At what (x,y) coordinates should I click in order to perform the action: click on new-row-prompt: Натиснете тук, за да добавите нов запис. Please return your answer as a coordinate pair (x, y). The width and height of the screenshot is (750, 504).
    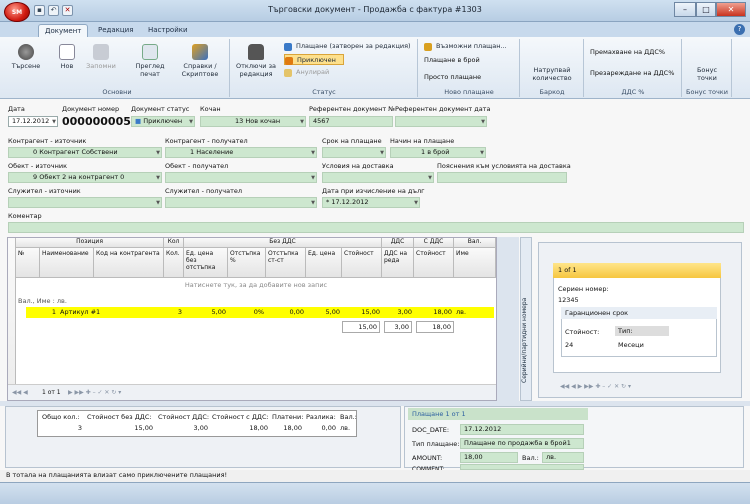
    Looking at the image, I should click on (256, 285).